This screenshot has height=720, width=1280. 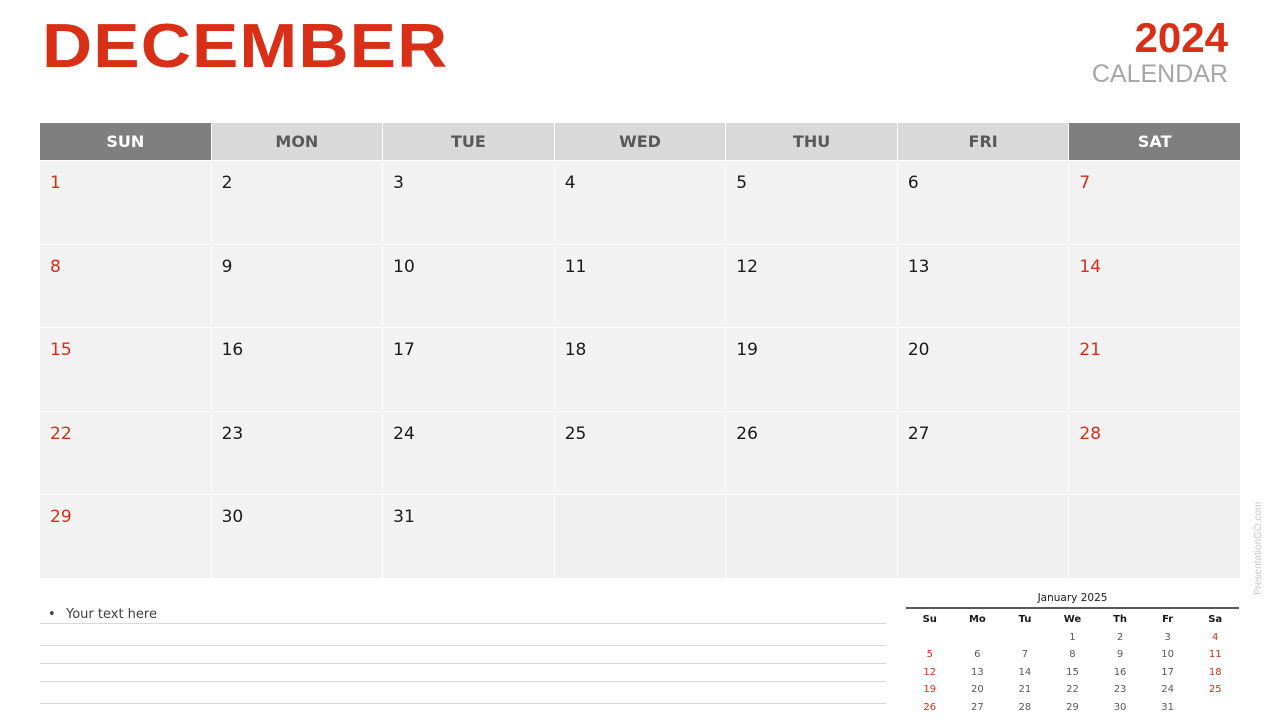 I want to click on mini-day: 19, so click(x=930, y=689).